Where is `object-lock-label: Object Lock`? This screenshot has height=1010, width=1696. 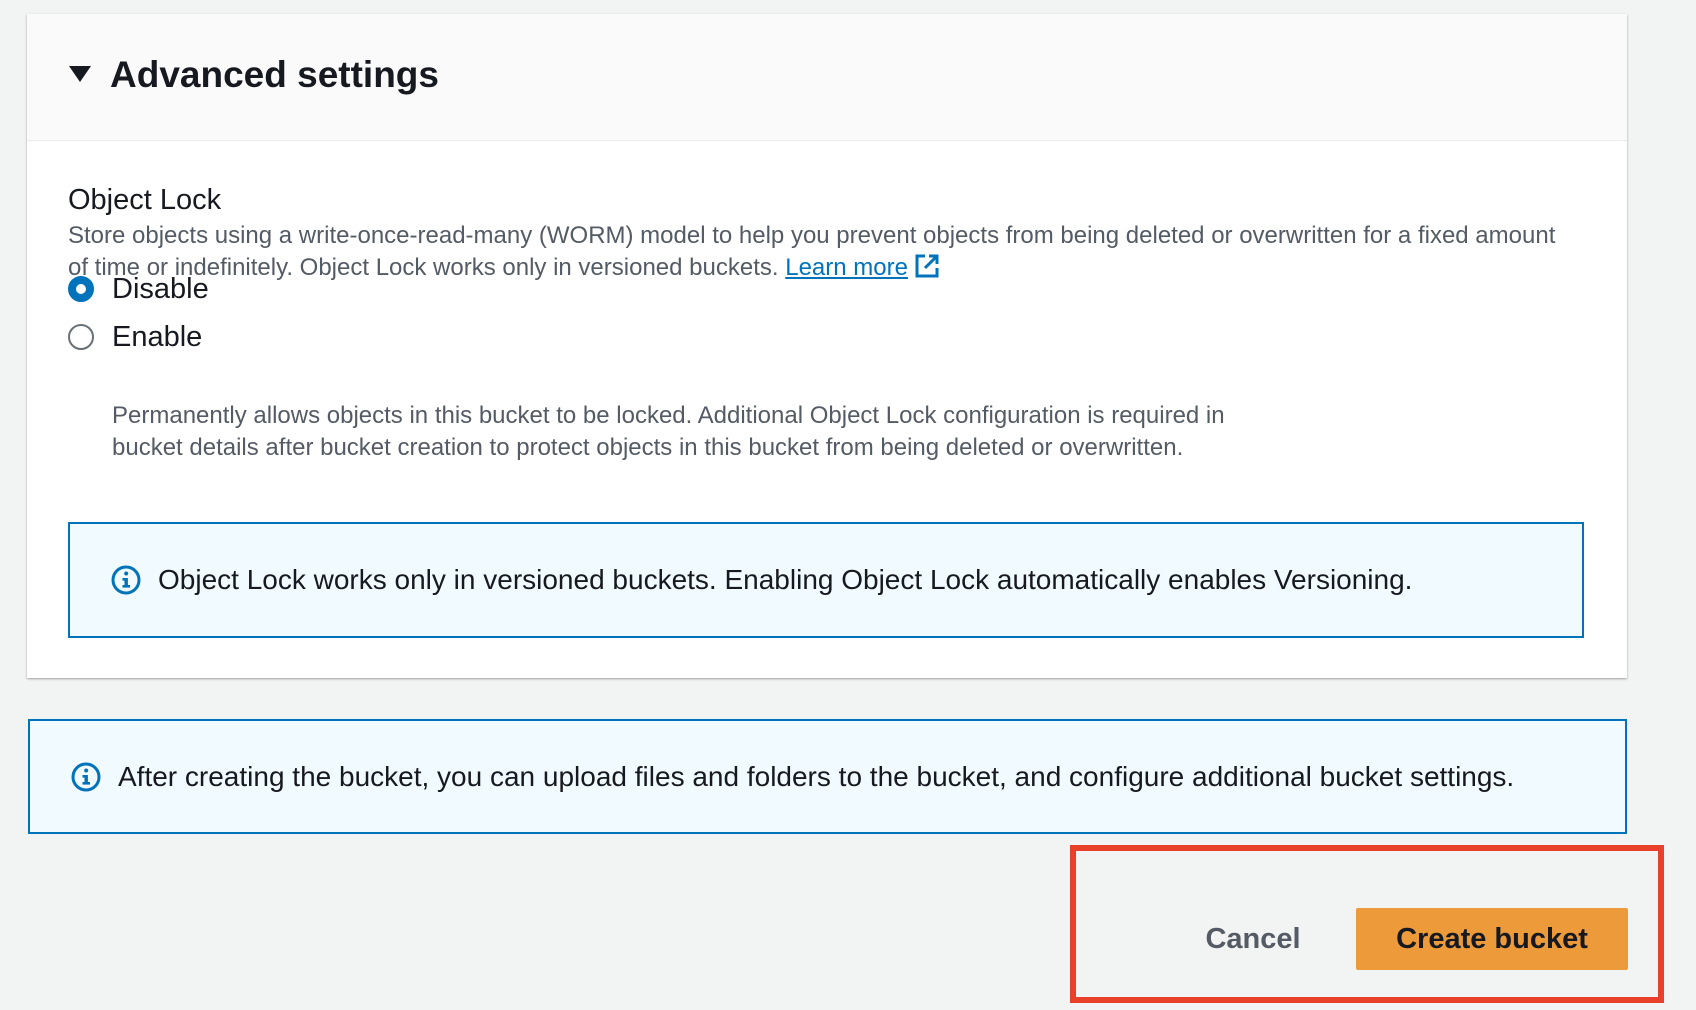 object-lock-label: Object Lock is located at coordinates (145, 200).